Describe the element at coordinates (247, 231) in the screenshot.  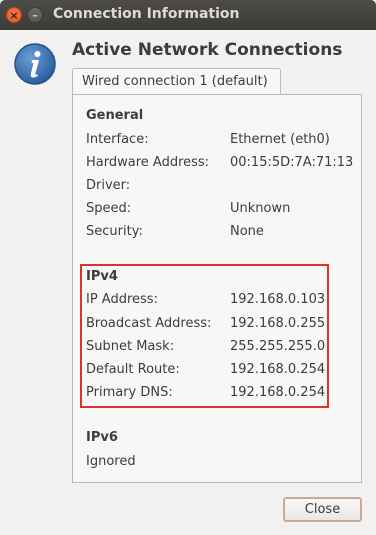
I see `security-value: None` at that location.